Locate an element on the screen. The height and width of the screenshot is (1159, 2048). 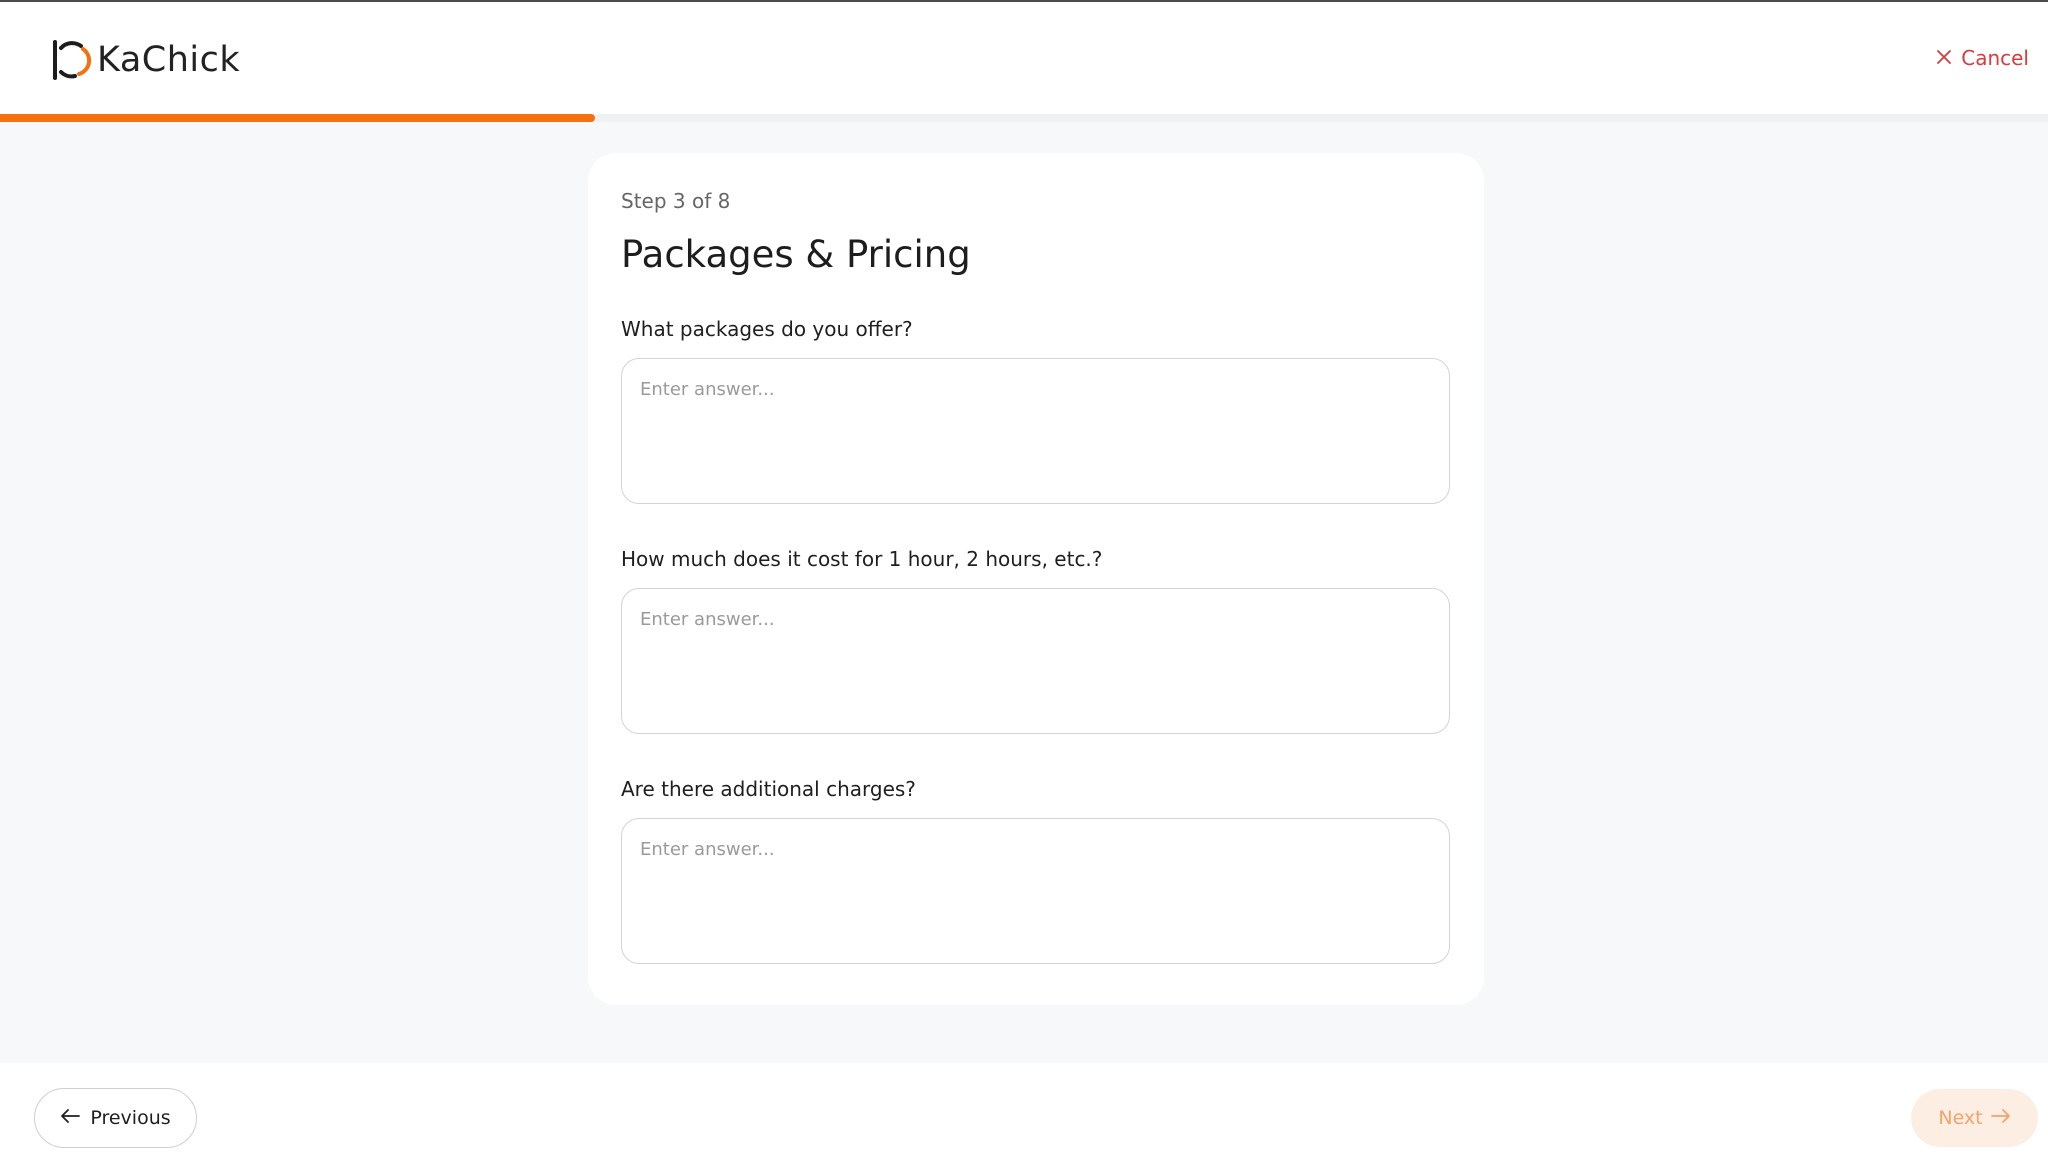
cancel-button: Cancel is located at coordinates (1982, 58).